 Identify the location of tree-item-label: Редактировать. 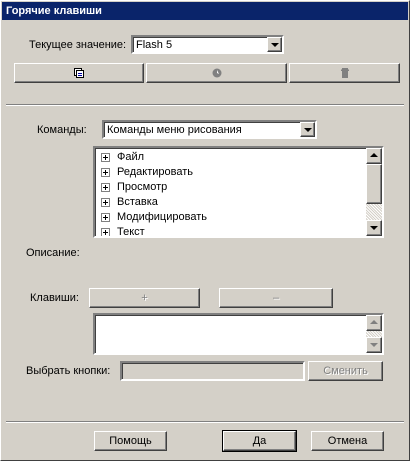
(155, 172).